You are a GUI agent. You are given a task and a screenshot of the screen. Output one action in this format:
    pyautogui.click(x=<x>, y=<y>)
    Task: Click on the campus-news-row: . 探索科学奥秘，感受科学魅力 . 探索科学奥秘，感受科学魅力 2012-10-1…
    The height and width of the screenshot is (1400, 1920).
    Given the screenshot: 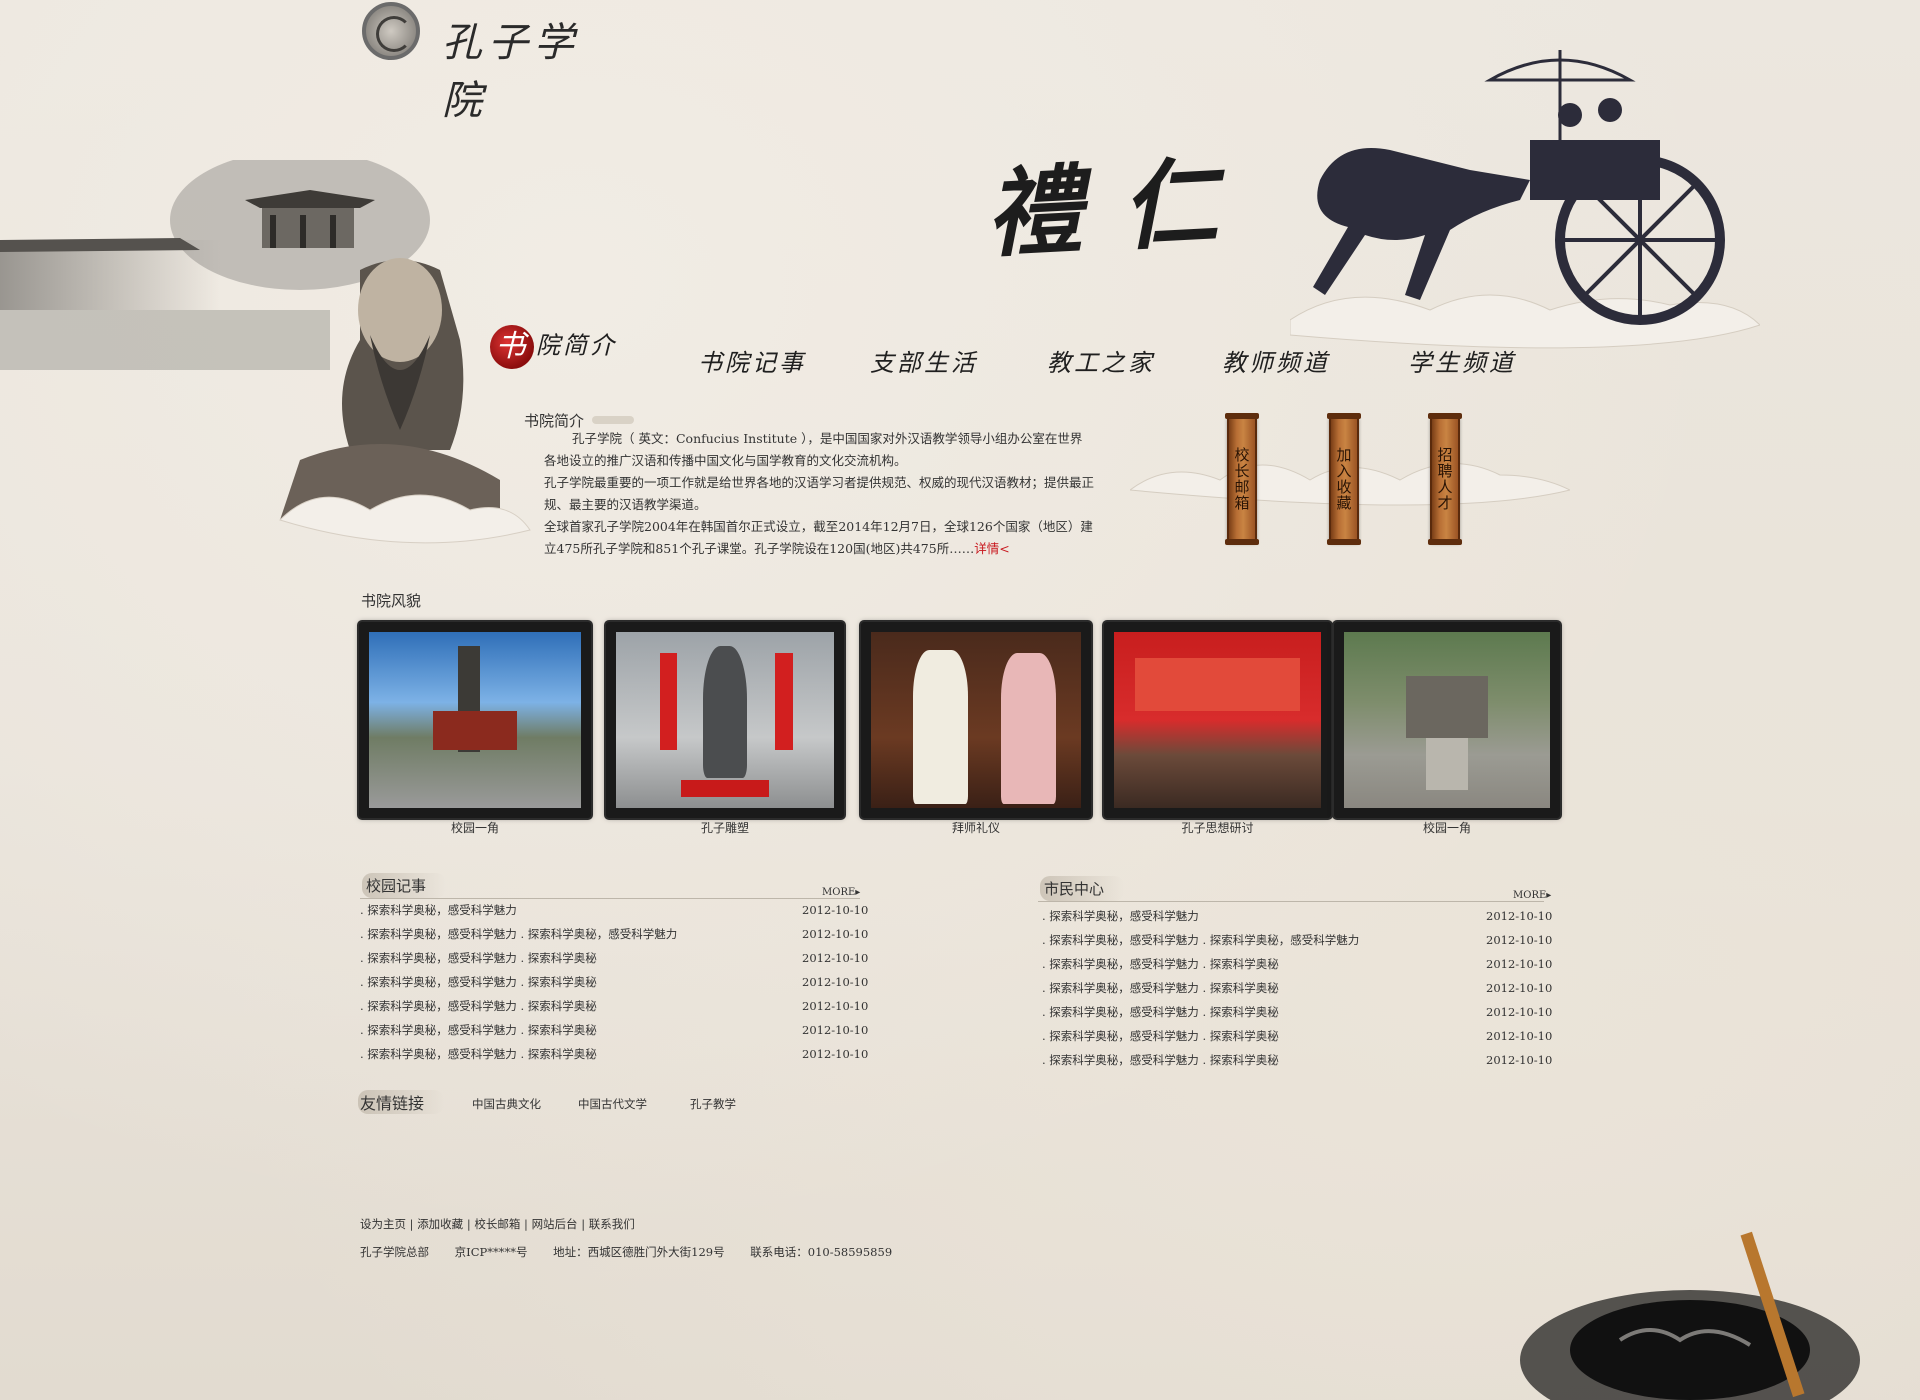 What is the action you would take?
    pyautogui.click(x=616, y=934)
    